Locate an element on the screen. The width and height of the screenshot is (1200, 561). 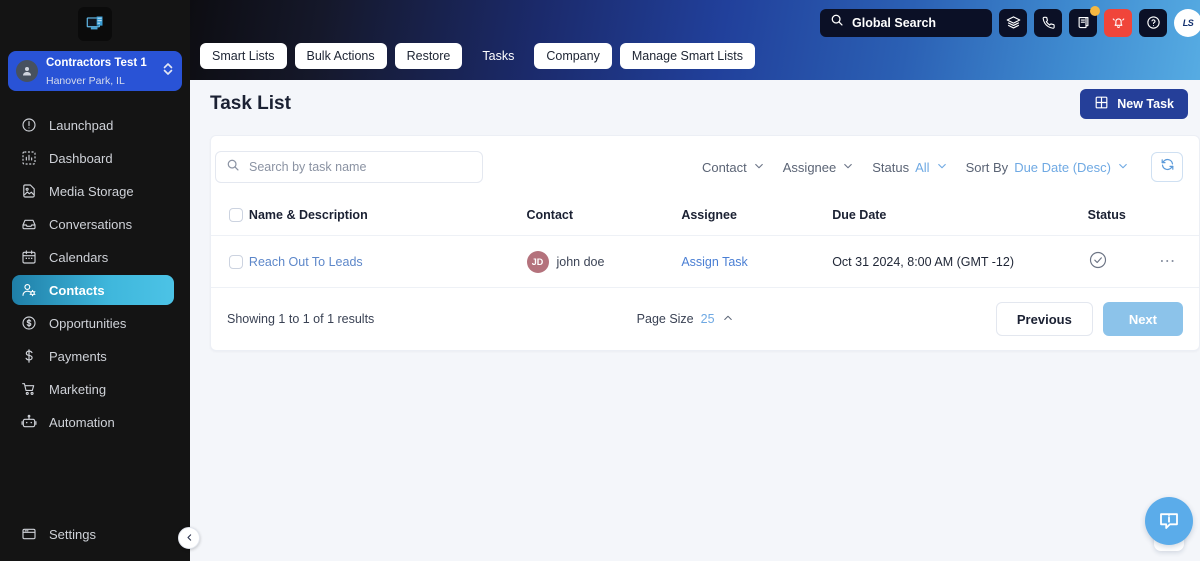
user-avatar: LS is located at coordinates (1187, 22).